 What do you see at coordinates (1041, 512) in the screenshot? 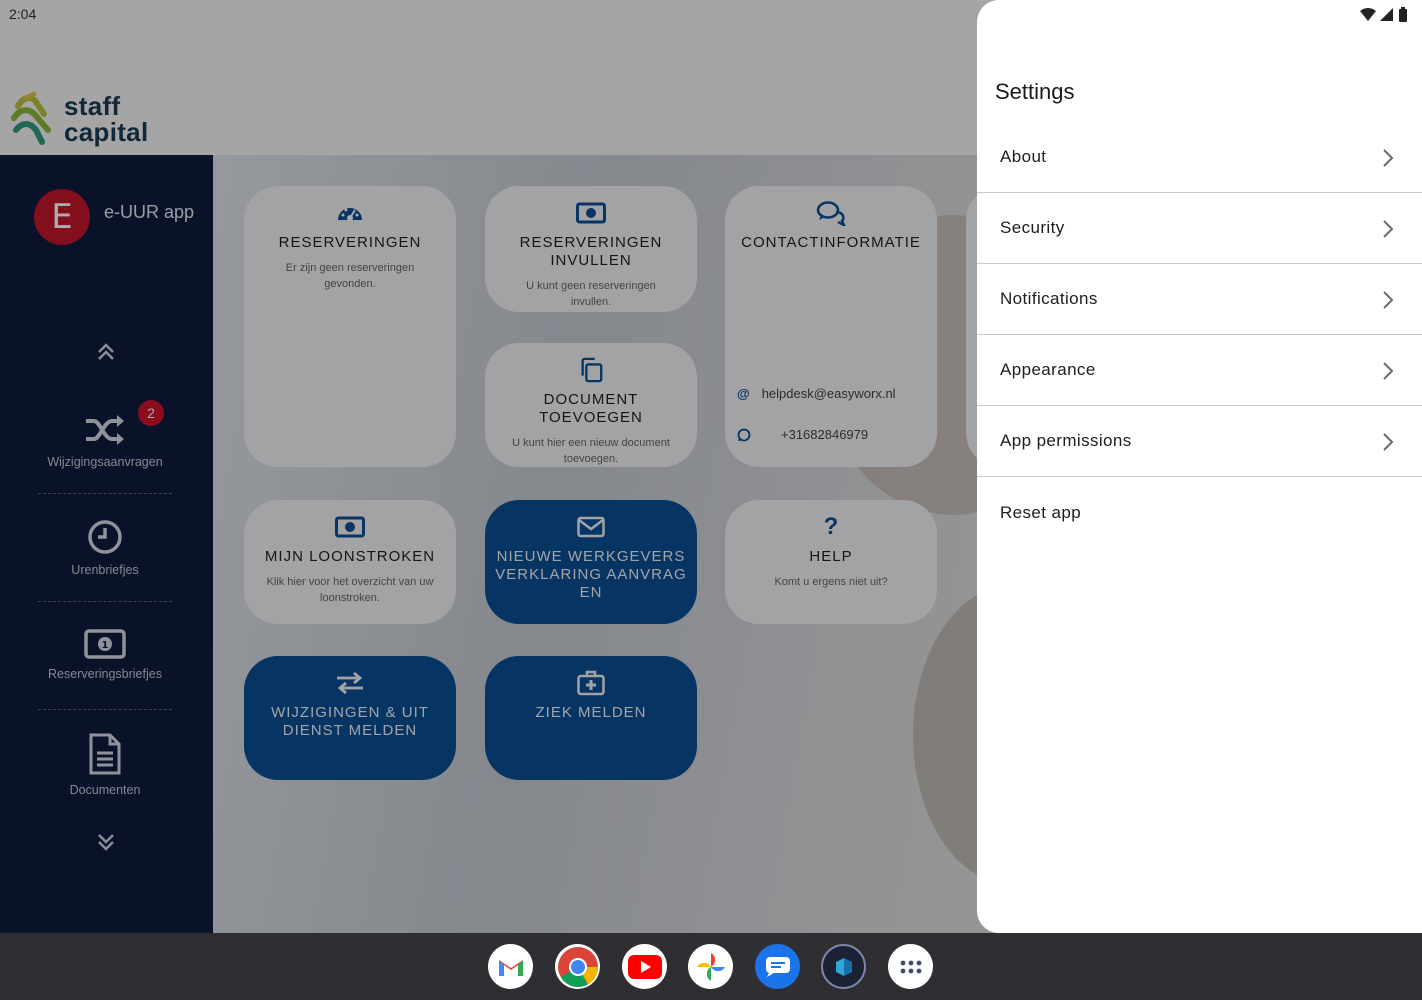
I see `settings-item-label: Reset app` at bounding box center [1041, 512].